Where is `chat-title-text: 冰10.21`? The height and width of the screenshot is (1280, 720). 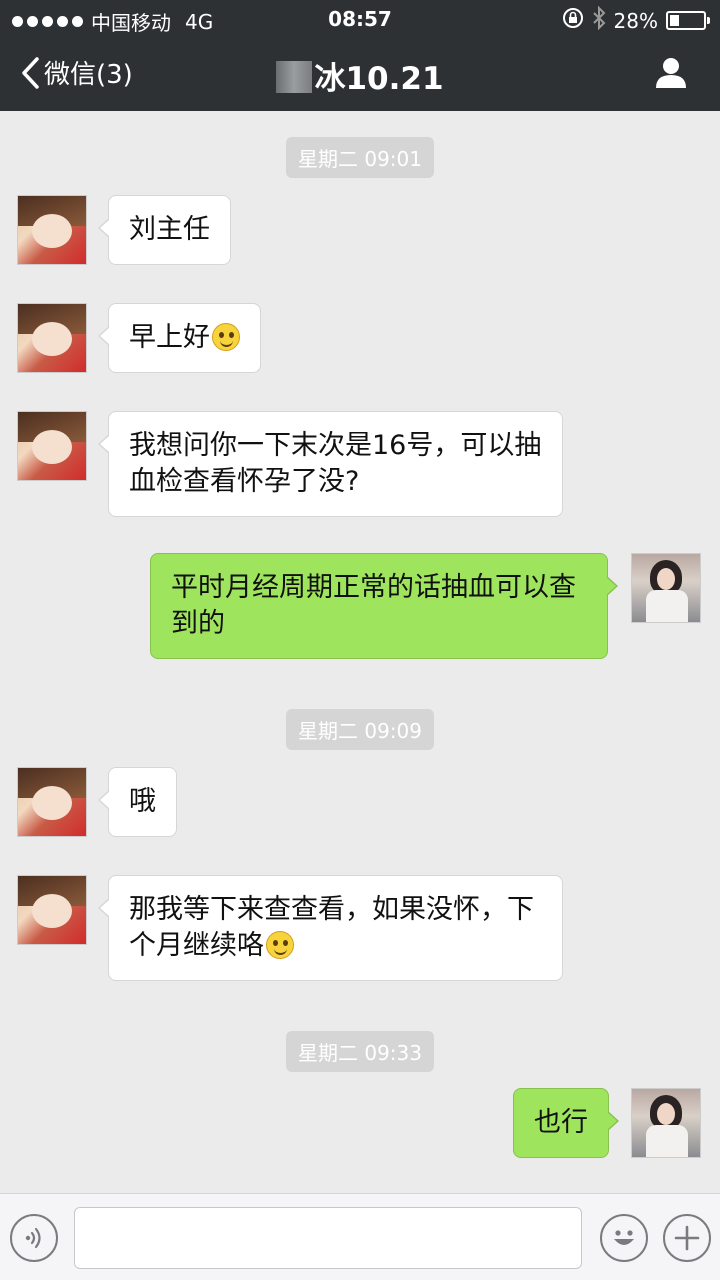 chat-title-text: 冰10.21 is located at coordinates (379, 79).